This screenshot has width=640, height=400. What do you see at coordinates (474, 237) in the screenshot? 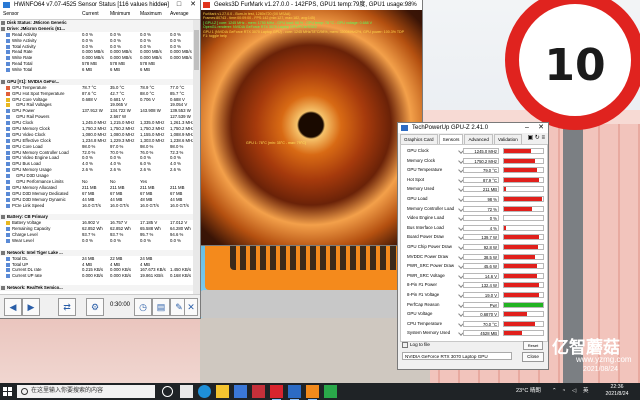
I see `gpuz-sensor-row: Board Power Draw 139.7 W` at bounding box center [474, 237].